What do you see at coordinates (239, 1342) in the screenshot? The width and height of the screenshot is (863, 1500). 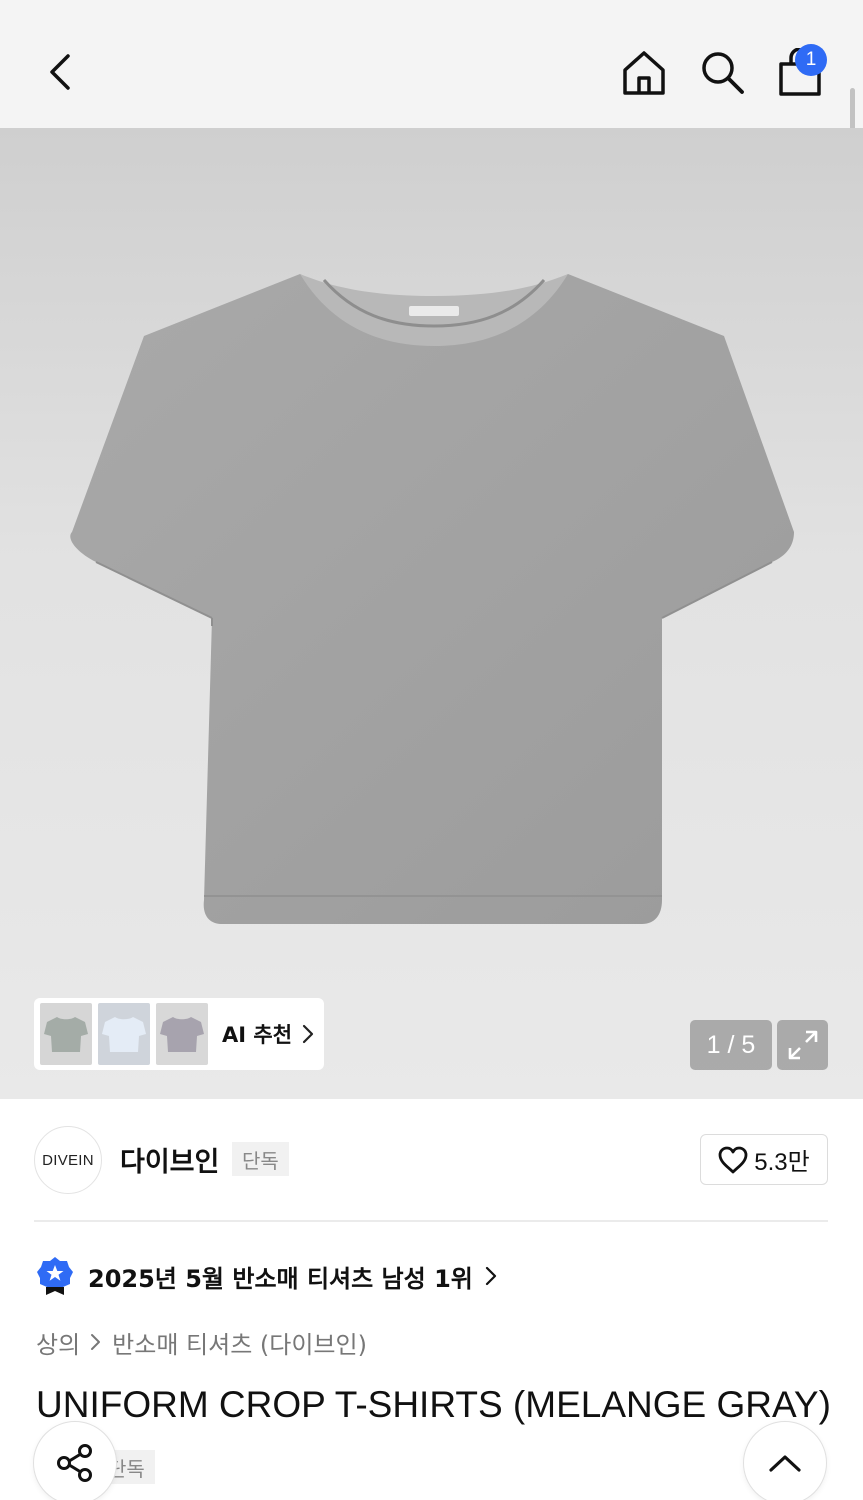 I see `breadcrumb-subcategory: 반소매 티셔츠 (다이브인)` at bounding box center [239, 1342].